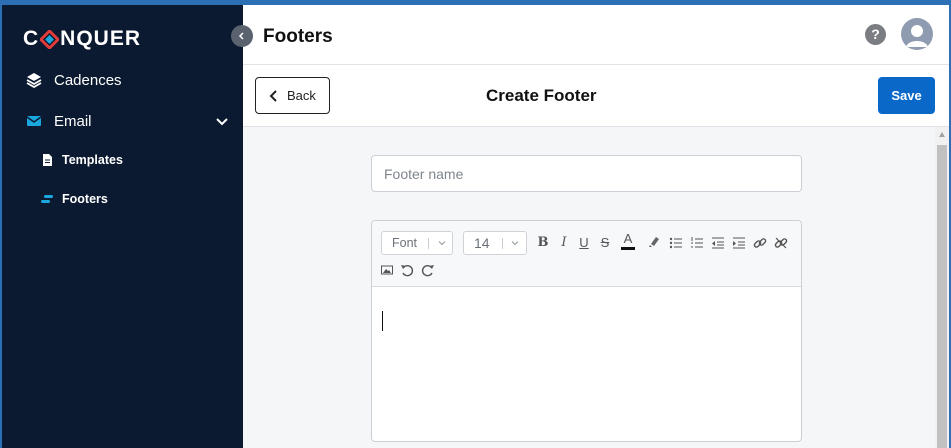 The height and width of the screenshot is (448, 951). I want to click on avatar, so click(917, 34).